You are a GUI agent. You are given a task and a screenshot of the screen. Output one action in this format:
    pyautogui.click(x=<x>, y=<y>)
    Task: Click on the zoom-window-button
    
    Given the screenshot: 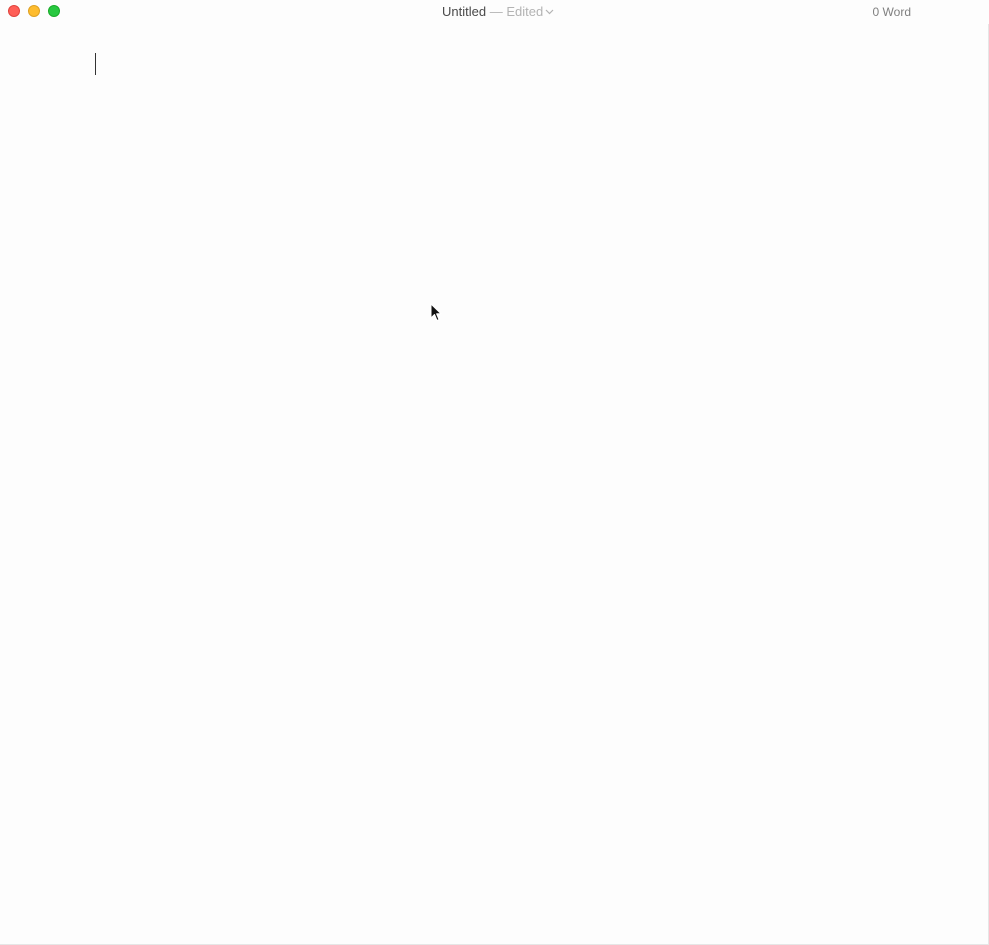 What is the action you would take?
    pyautogui.click(x=54, y=11)
    